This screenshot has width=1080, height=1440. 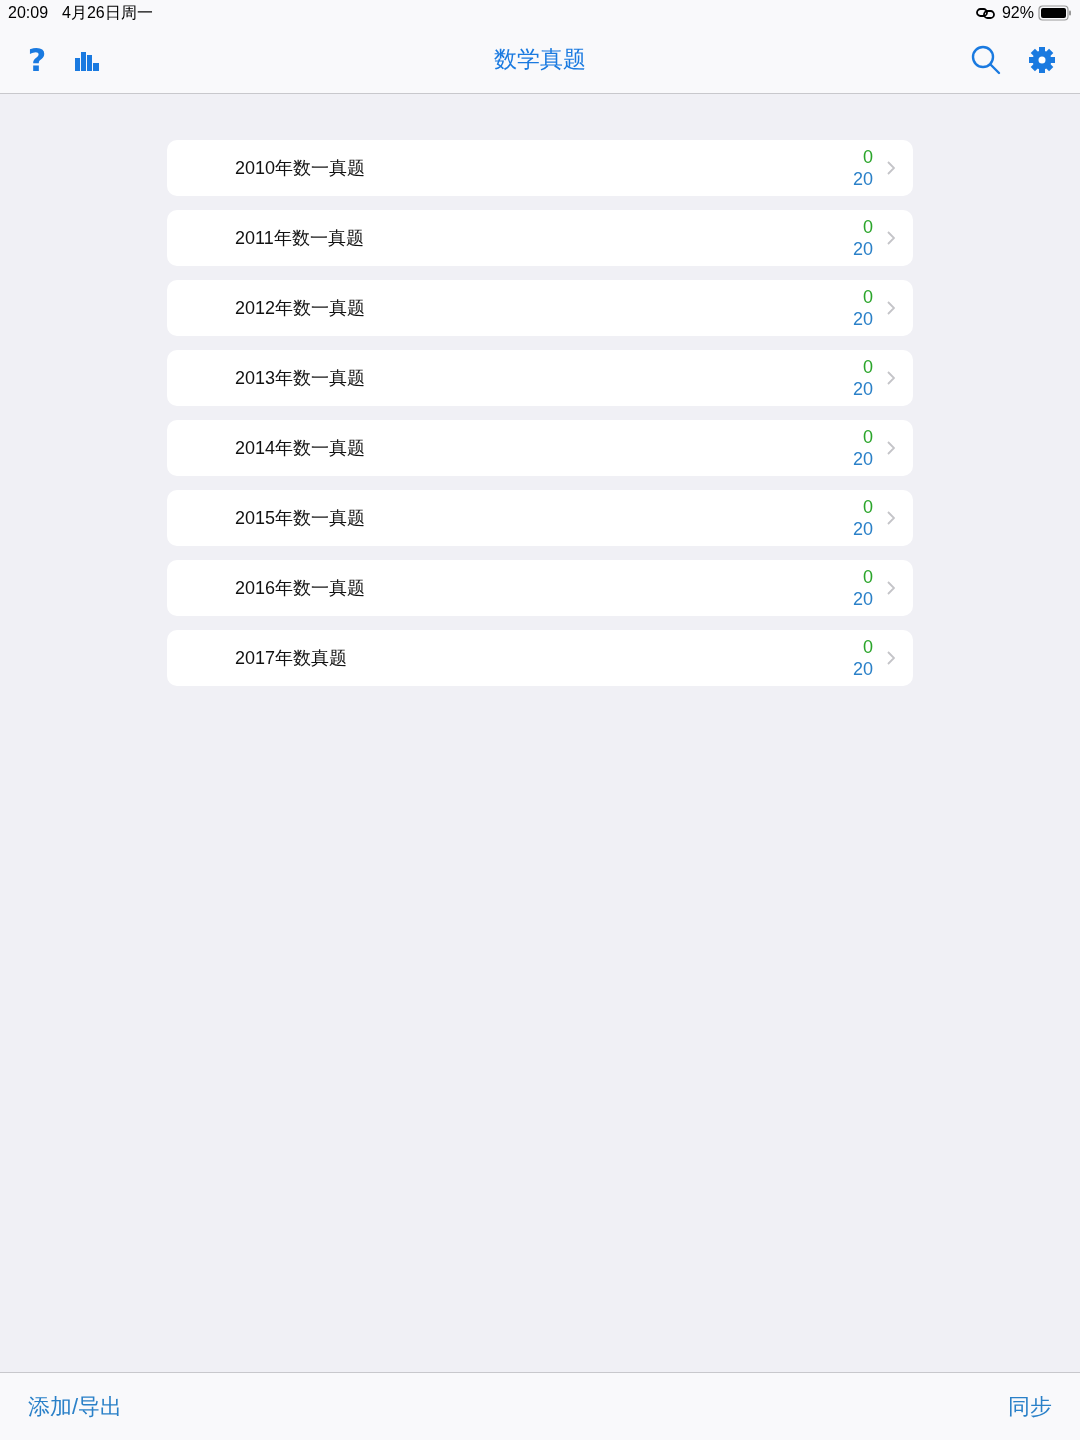 What do you see at coordinates (37, 59) in the screenshot?
I see `help-button: ?` at bounding box center [37, 59].